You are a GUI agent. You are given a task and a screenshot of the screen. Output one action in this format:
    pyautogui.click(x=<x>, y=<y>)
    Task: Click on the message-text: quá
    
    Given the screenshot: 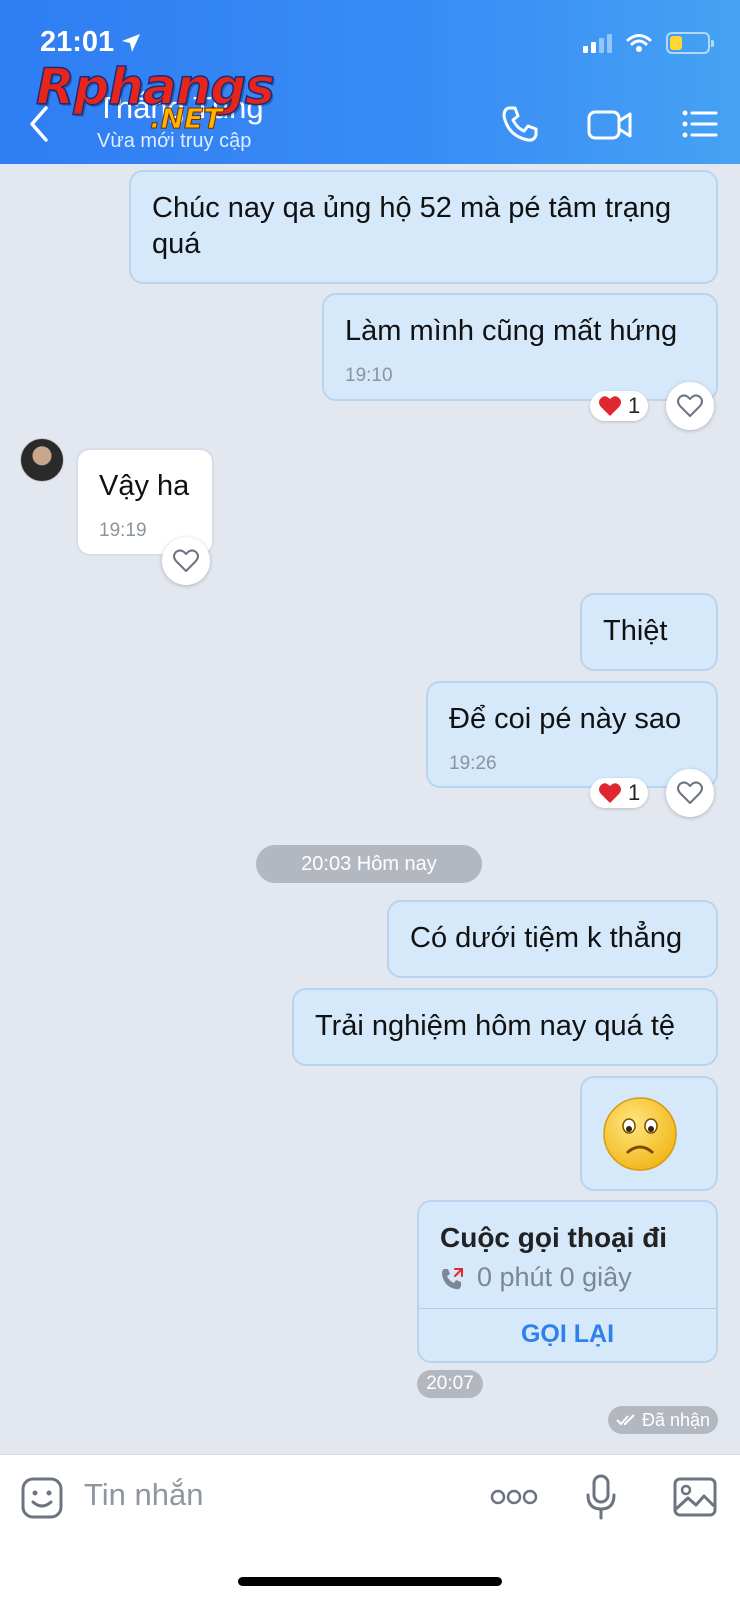 What is the action you would take?
    pyautogui.click(x=176, y=244)
    